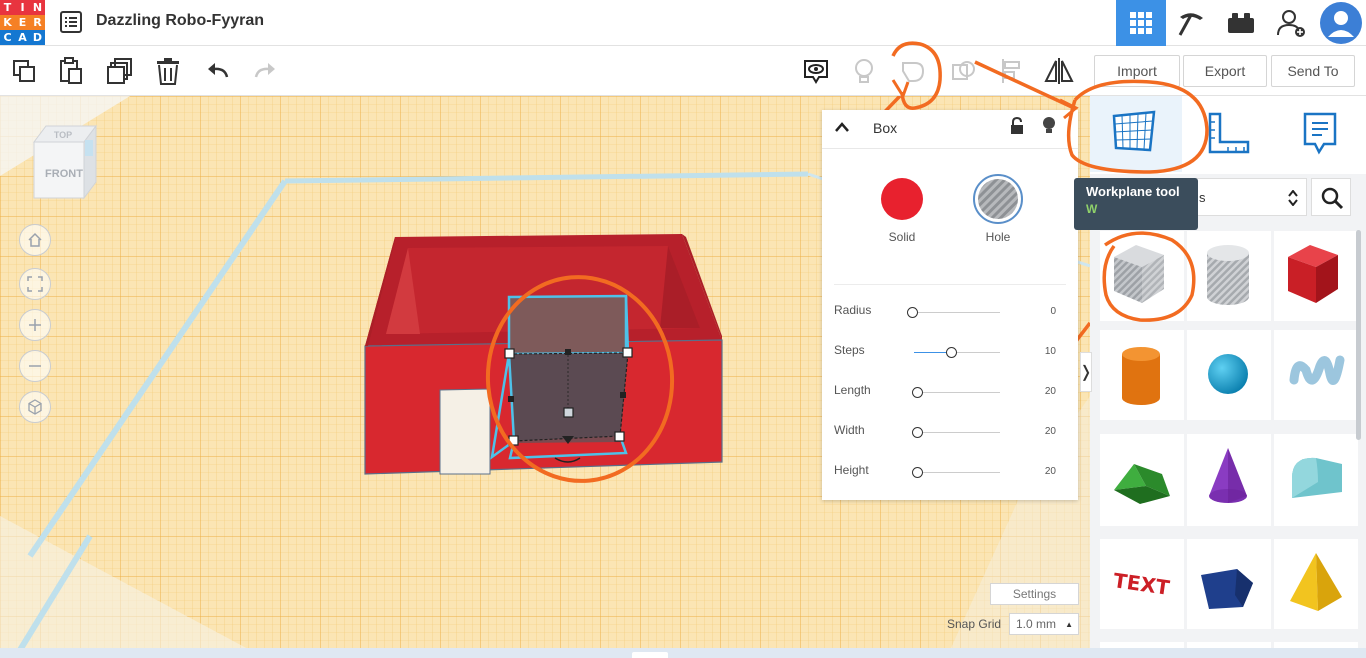 The image size is (1366, 658). I want to click on select-arrows-icon, so click(1293, 198).